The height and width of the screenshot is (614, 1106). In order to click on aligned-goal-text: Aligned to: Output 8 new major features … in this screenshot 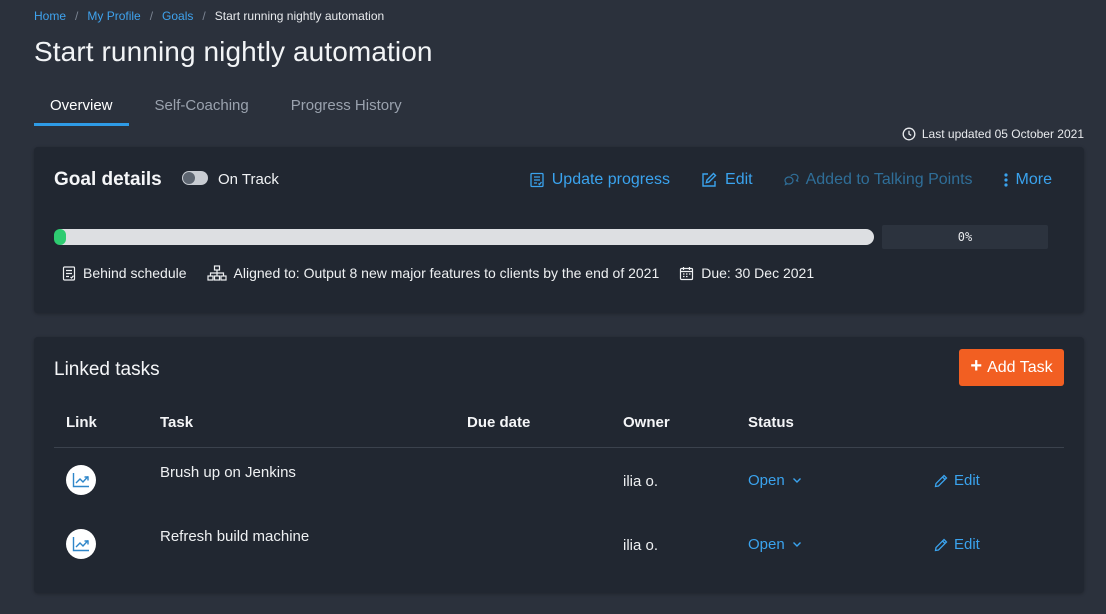, I will do `click(446, 273)`.